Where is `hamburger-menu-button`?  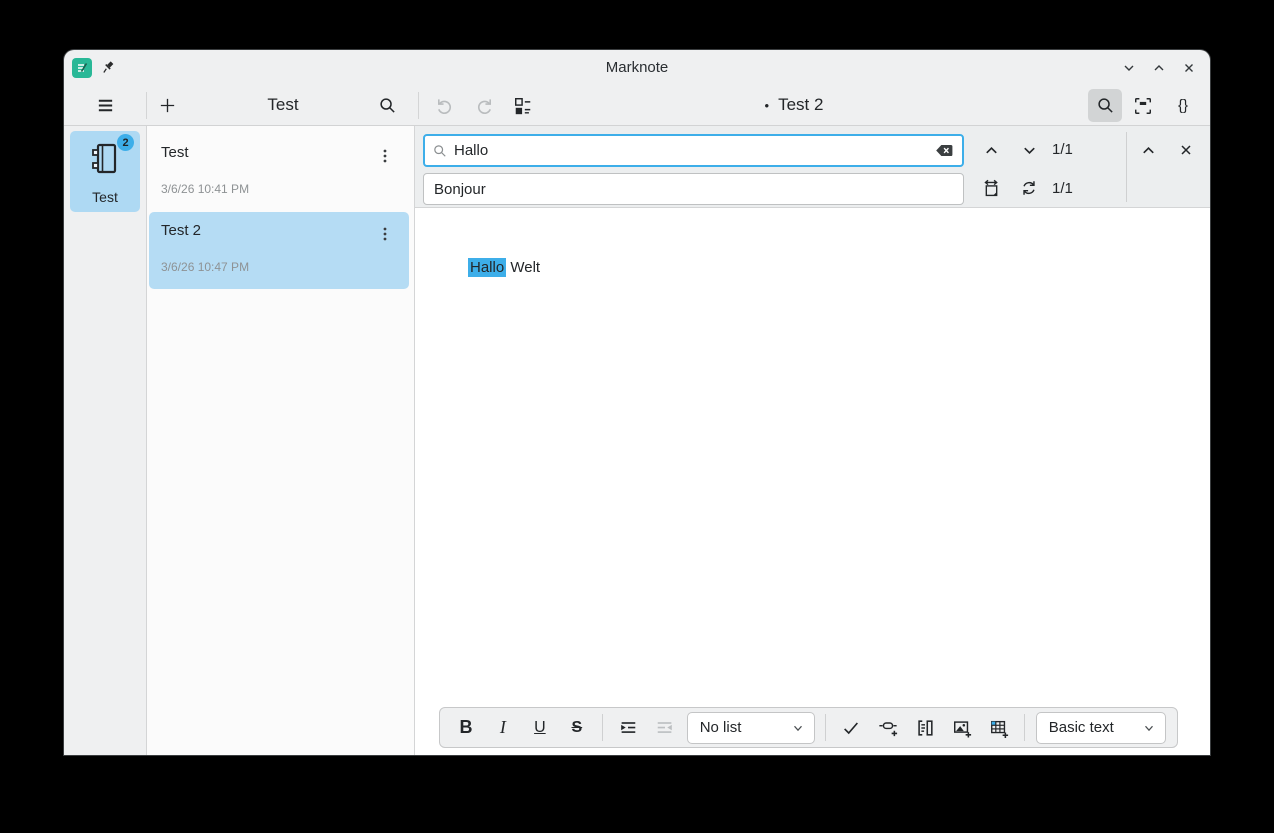 hamburger-menu-button is located at coordinates (105, 105).